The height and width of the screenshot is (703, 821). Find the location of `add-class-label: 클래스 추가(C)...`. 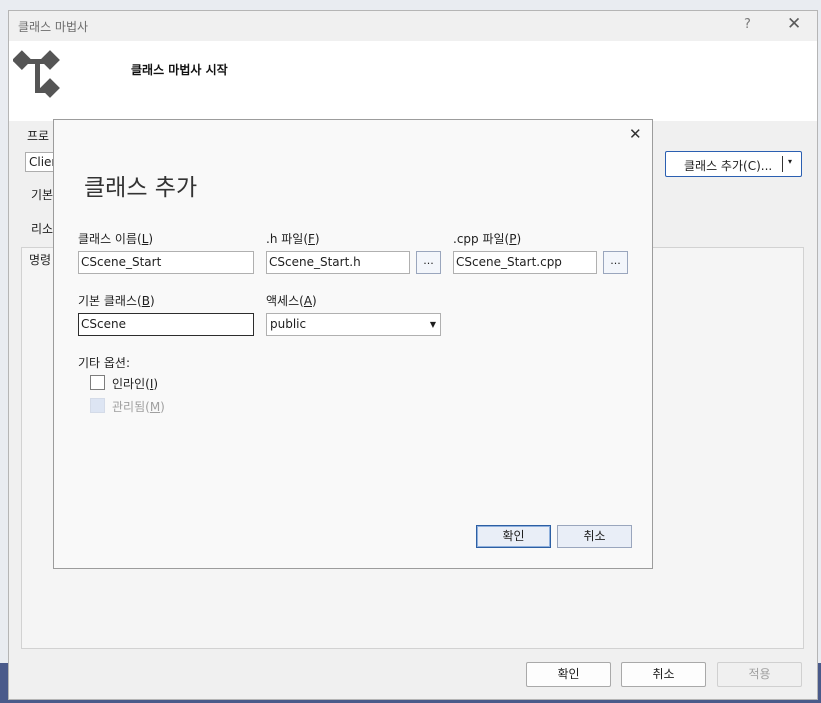

add-class-label: 클래스 추가(C)... is located at coordinates (728, 166).